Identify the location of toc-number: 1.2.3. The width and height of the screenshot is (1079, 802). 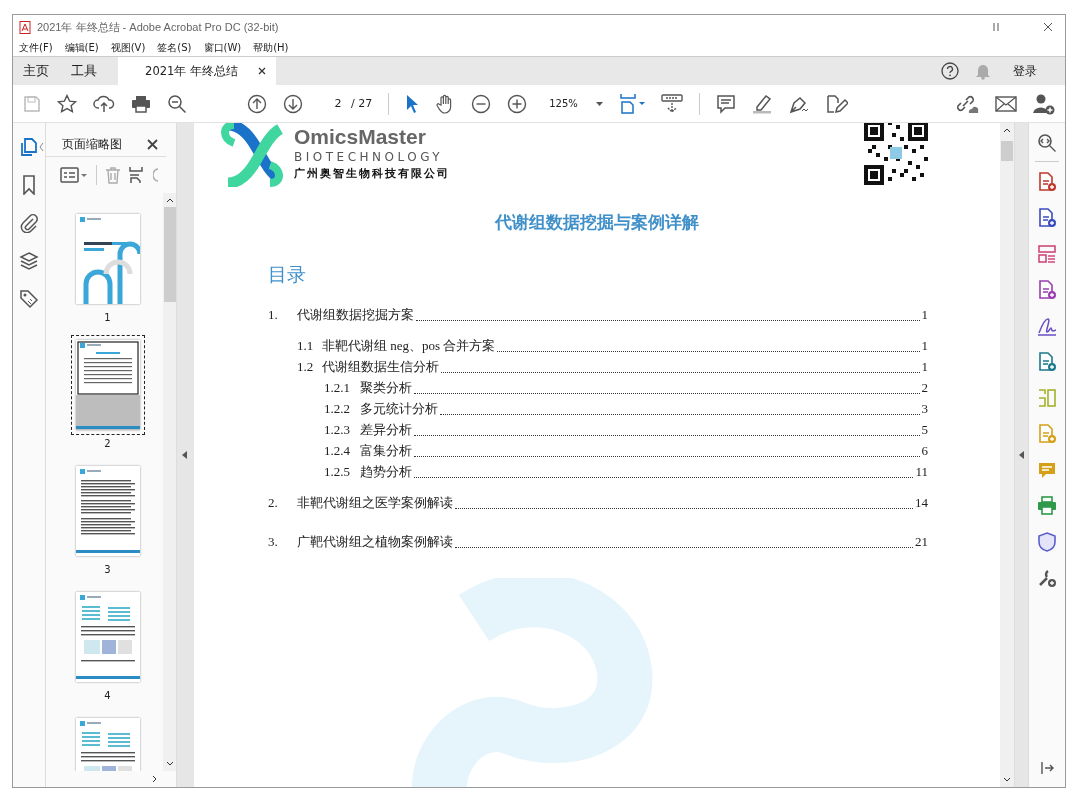
(337, 430).